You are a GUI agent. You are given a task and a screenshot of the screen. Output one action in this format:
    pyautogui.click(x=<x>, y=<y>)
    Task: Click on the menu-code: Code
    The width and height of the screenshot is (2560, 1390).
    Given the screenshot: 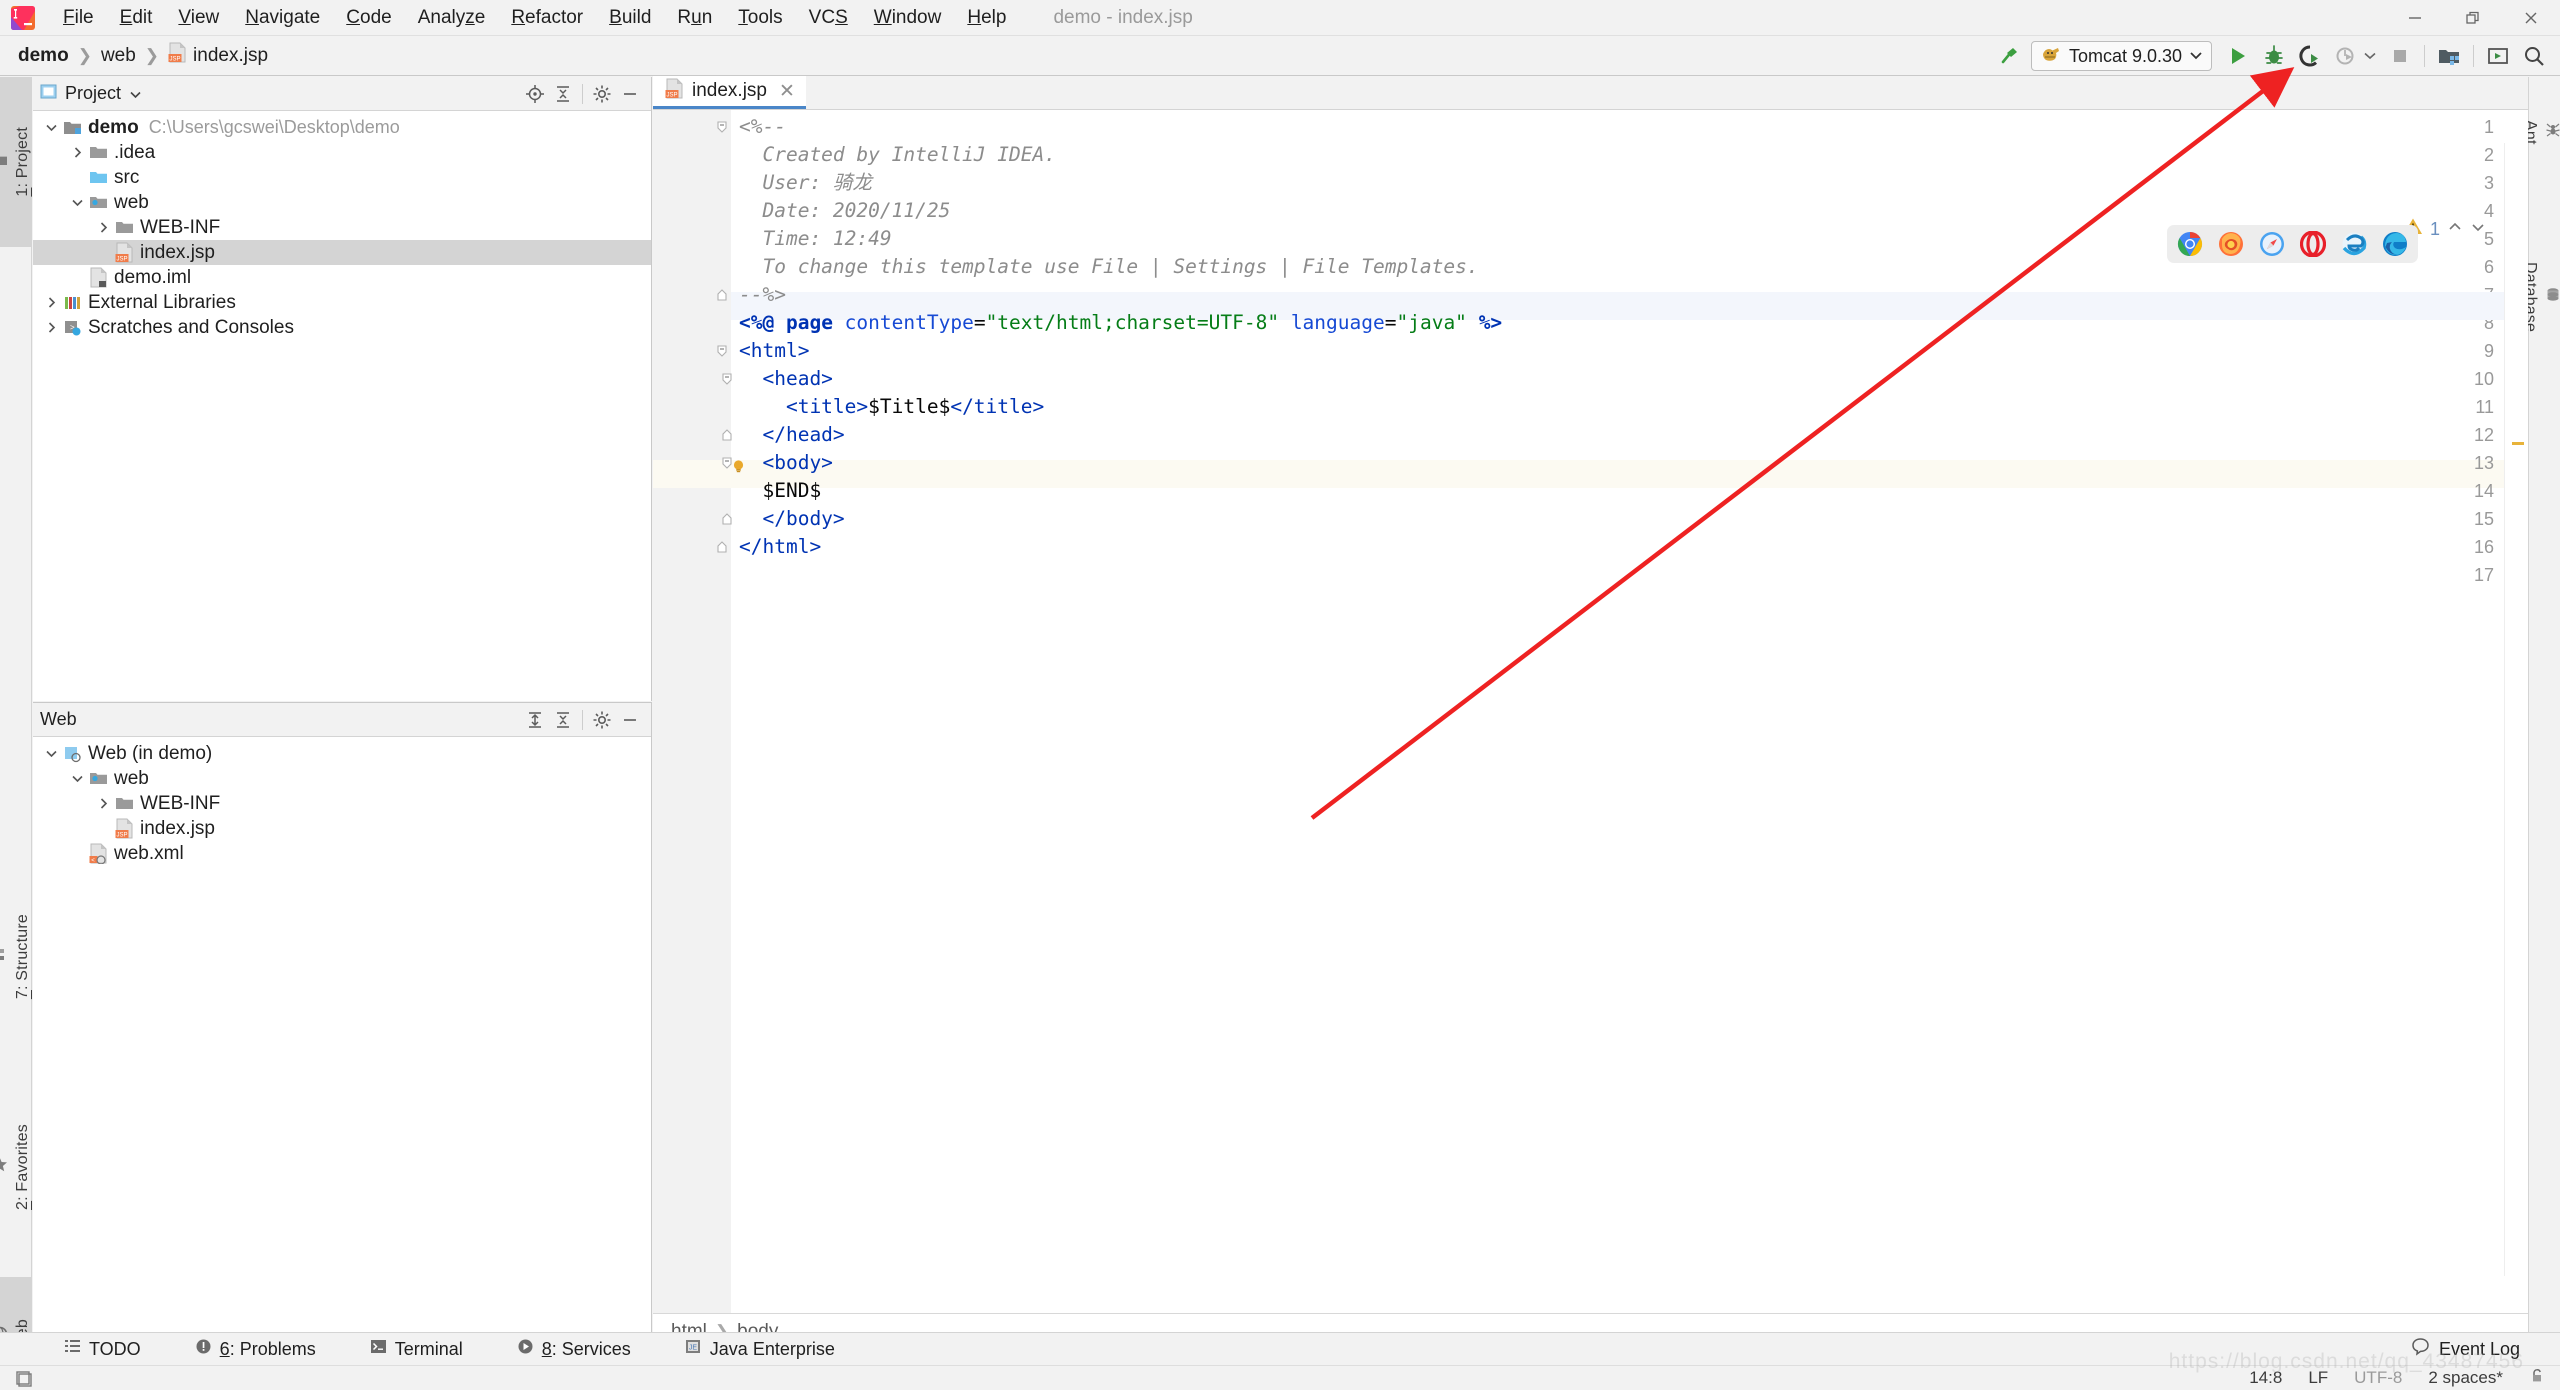 What is the action you would take?
    pyautogui.click(x=368, y=18)
    